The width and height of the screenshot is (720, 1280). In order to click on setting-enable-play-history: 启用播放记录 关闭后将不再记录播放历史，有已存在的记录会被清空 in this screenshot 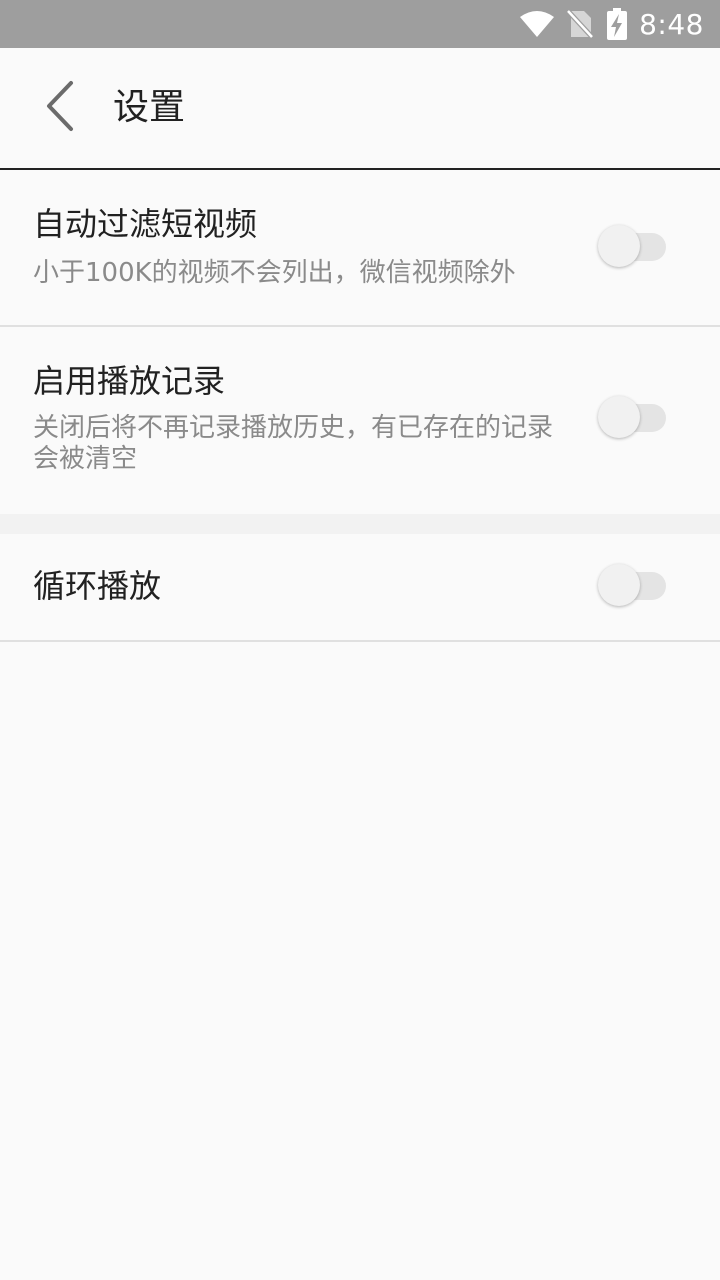, I will do `click(360, 420)`.